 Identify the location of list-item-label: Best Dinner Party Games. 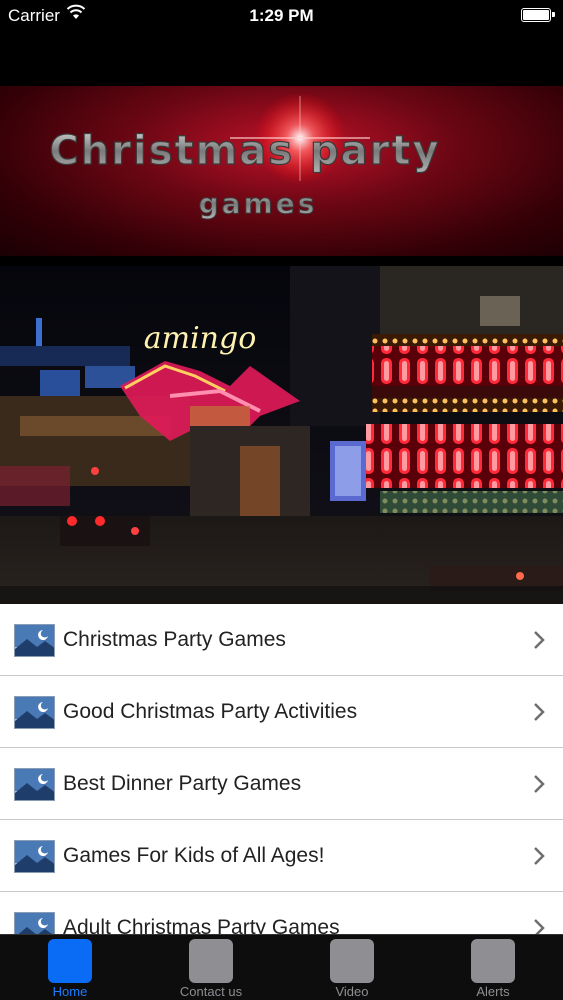
(182, 783).